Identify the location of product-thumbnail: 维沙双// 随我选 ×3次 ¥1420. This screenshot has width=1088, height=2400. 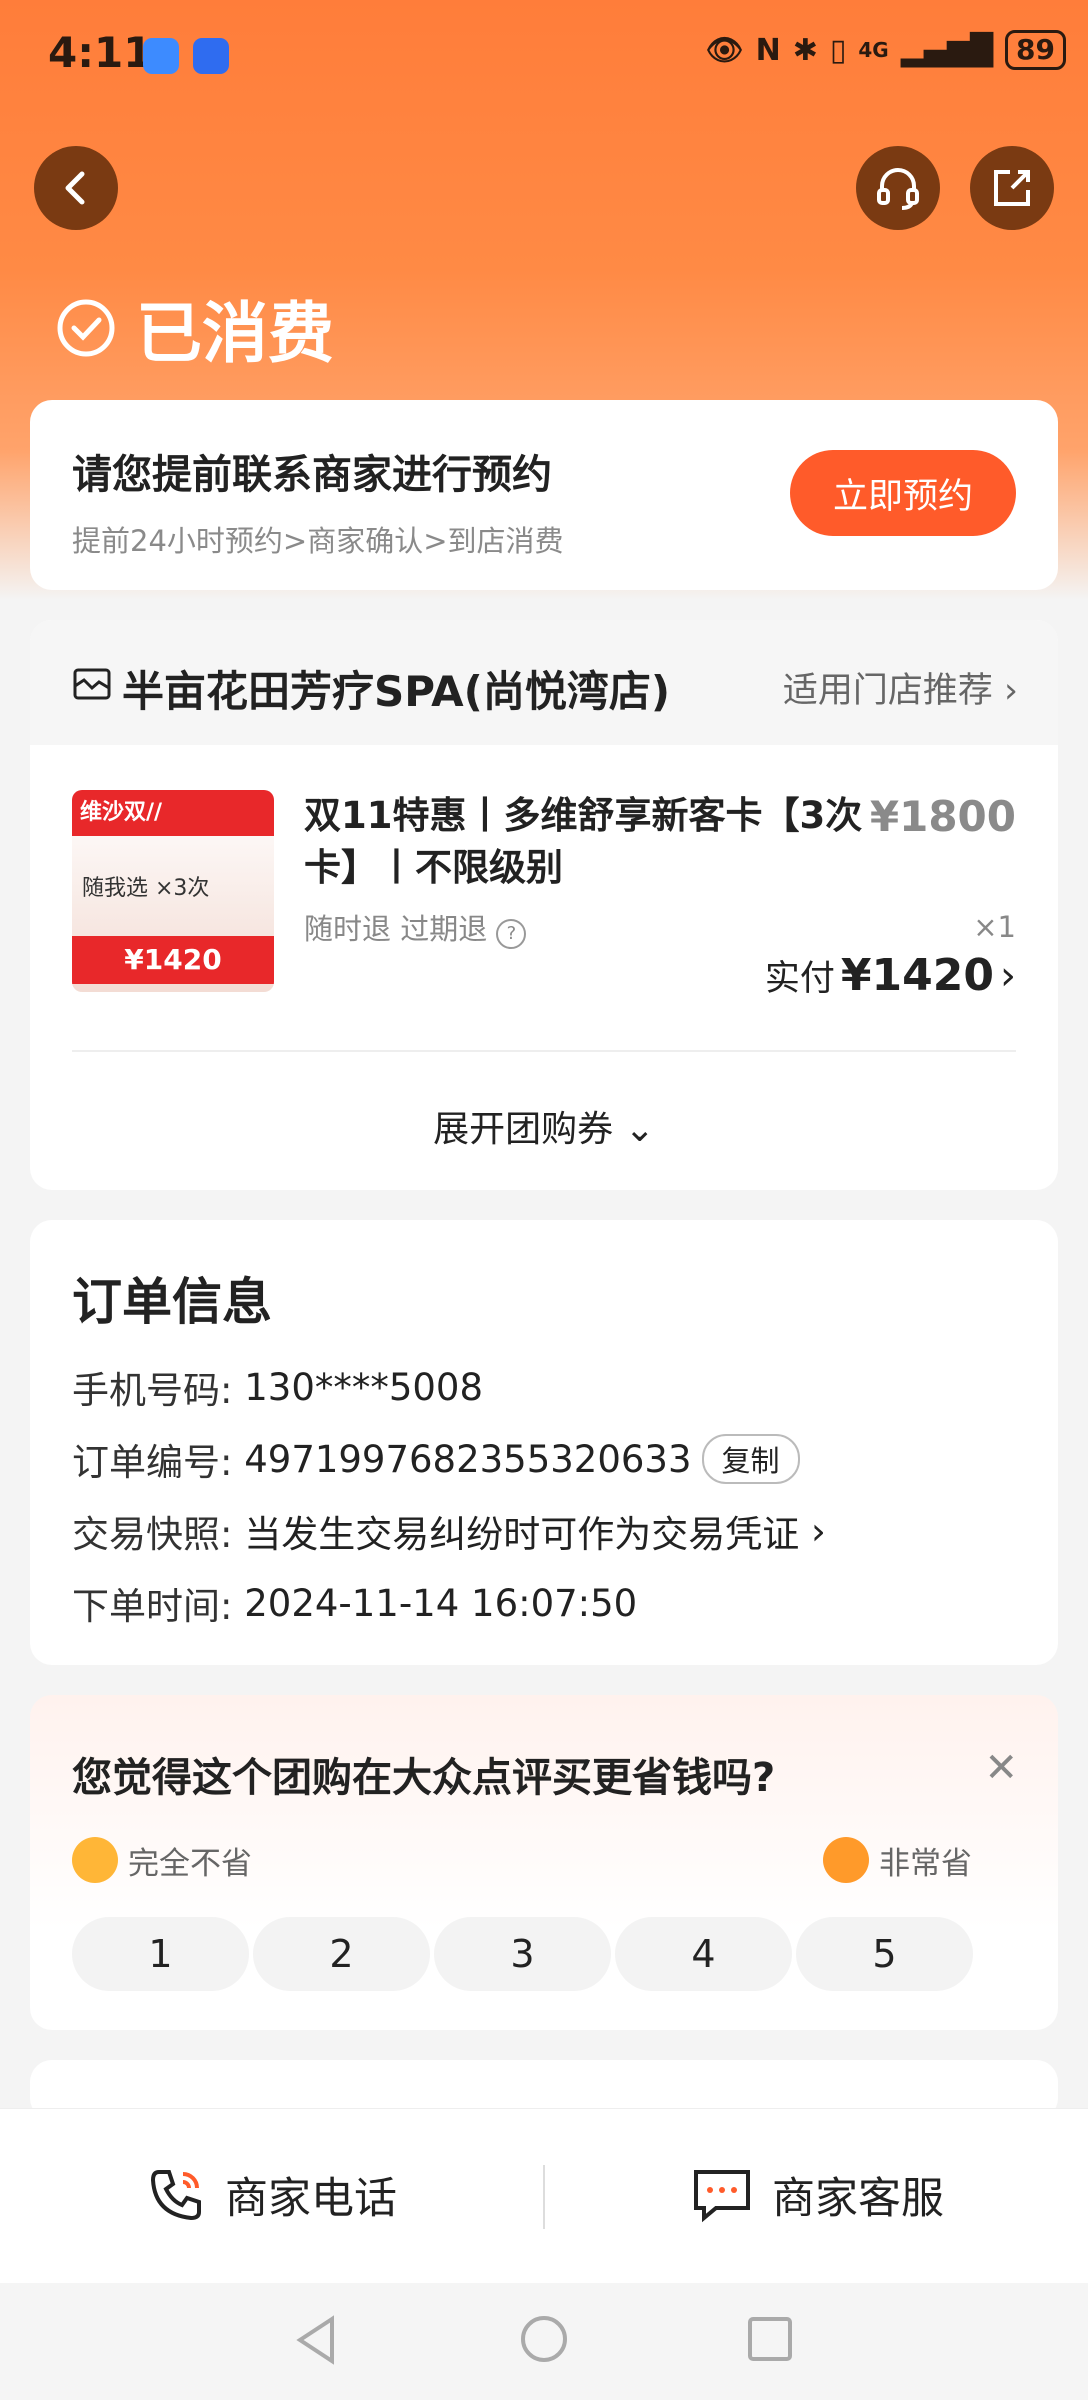
(173, 891).